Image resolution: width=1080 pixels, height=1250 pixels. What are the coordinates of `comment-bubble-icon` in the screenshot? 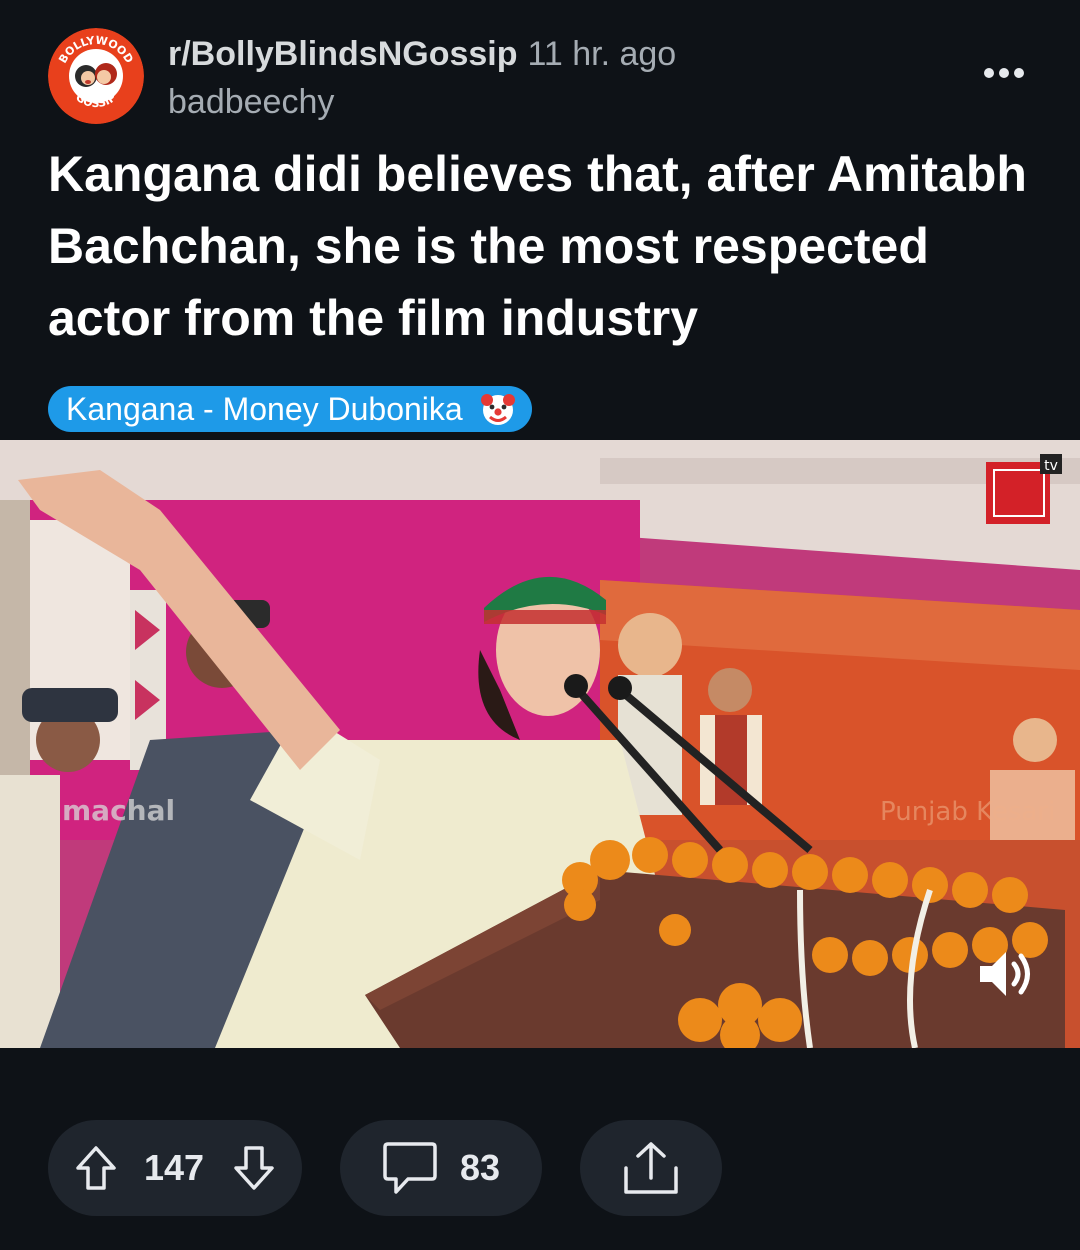 It's located at (410, 1171).